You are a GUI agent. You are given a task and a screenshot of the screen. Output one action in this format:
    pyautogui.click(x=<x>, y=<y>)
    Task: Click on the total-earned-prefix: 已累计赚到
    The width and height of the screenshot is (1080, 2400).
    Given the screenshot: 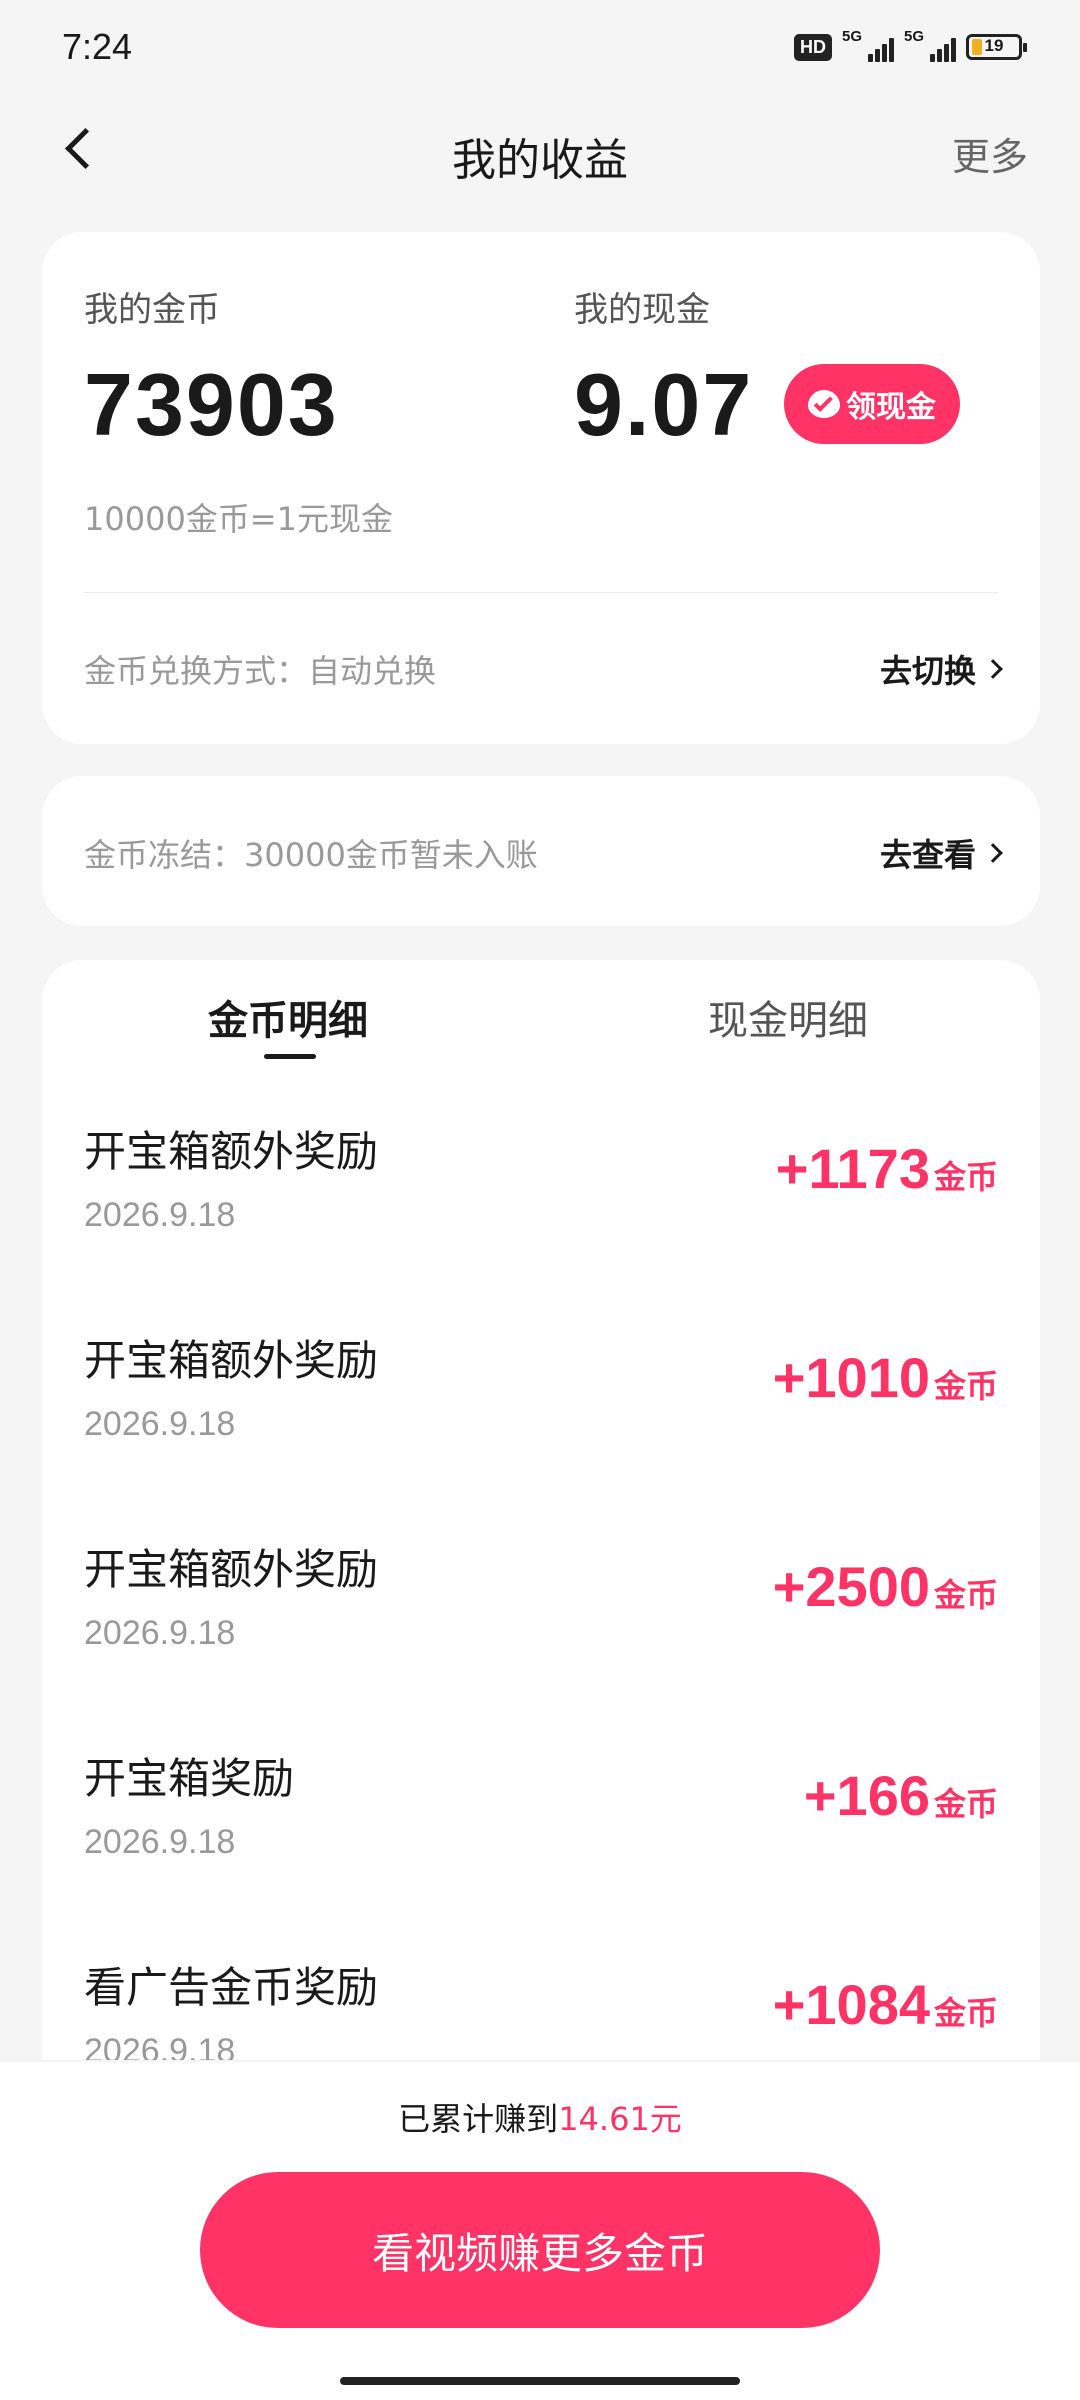 What is the action you would take?
    pyautogui.click(x=478, y=2119)
    